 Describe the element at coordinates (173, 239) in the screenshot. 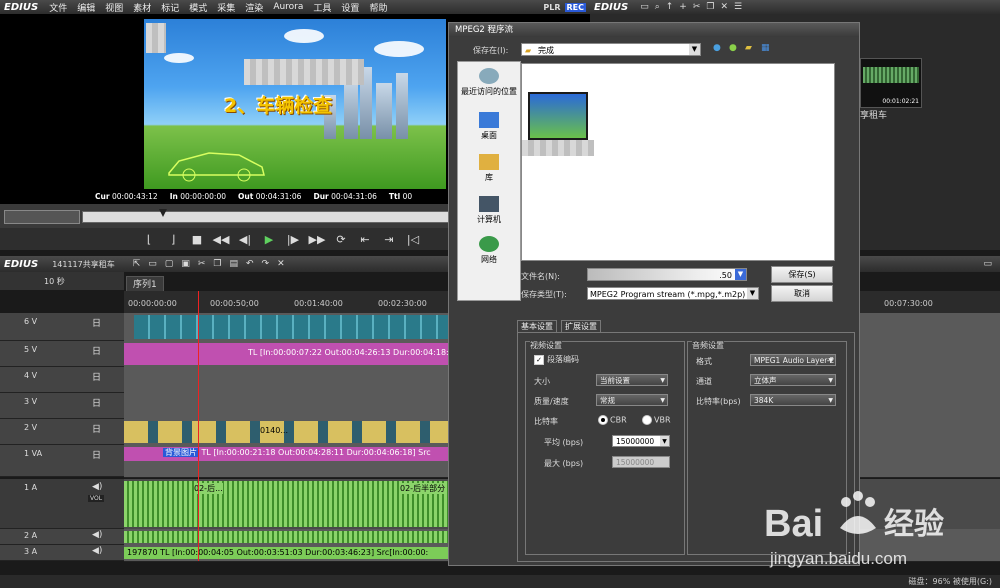

I see `set-out-icon: ⌋` at that location.